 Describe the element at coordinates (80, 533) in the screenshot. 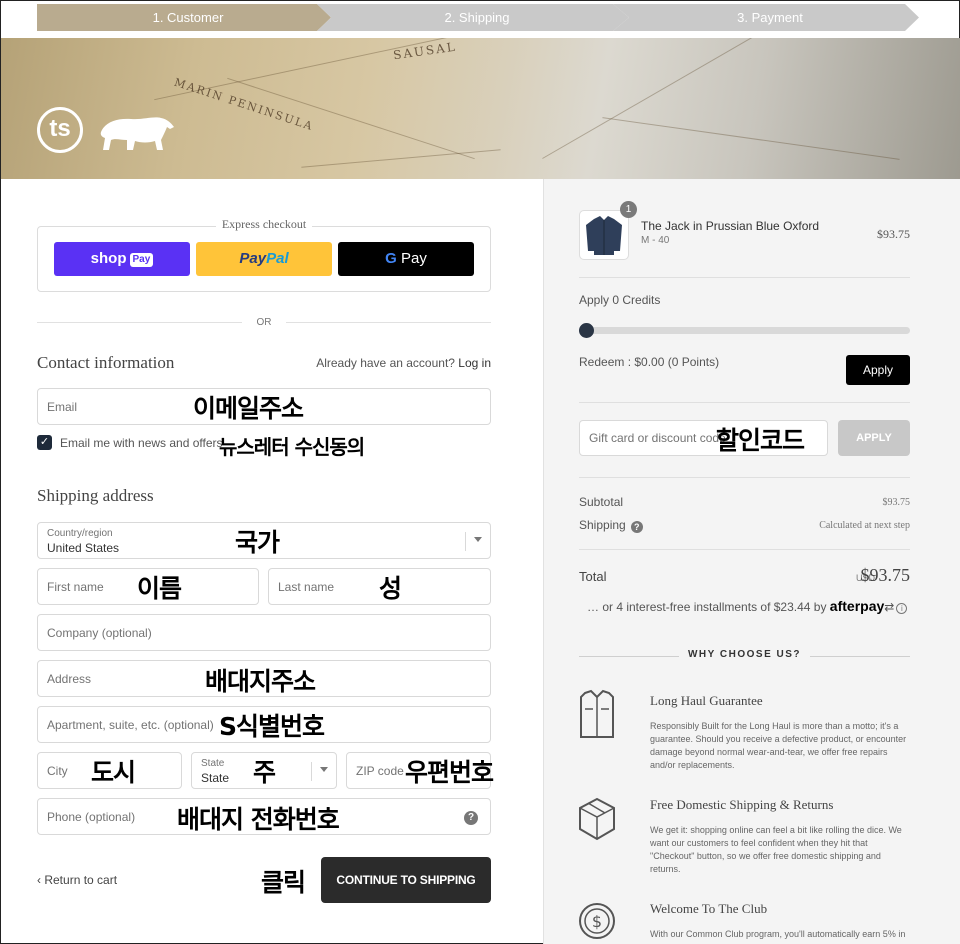

I see `country-label: Country/region` at that location.